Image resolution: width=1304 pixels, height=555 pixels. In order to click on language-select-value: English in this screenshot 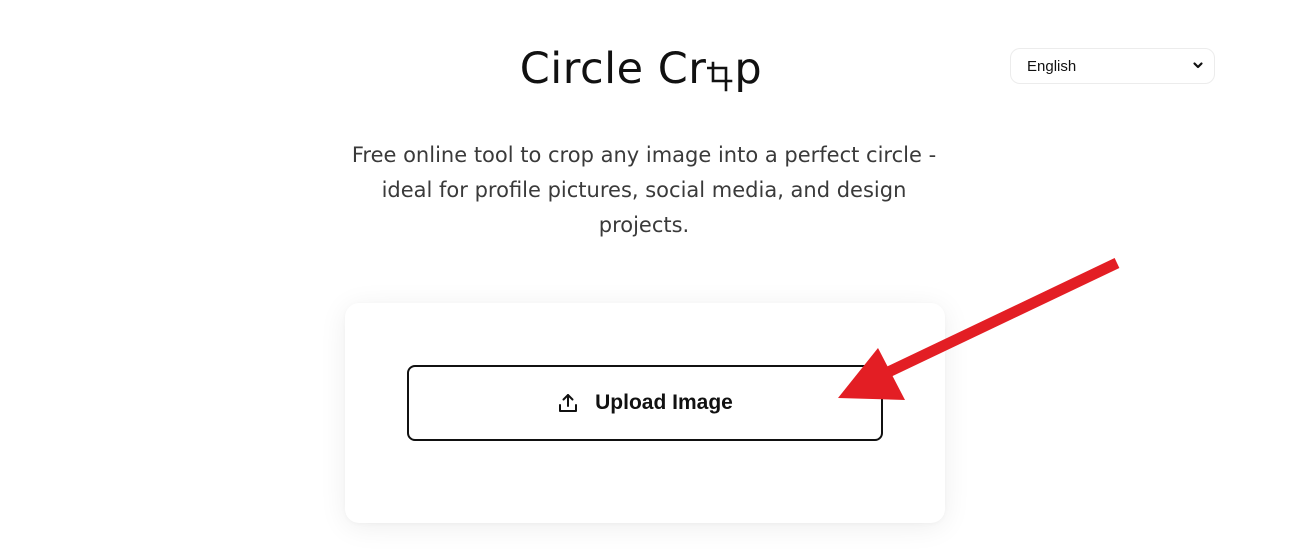, I will do `click(1052, 66)`.